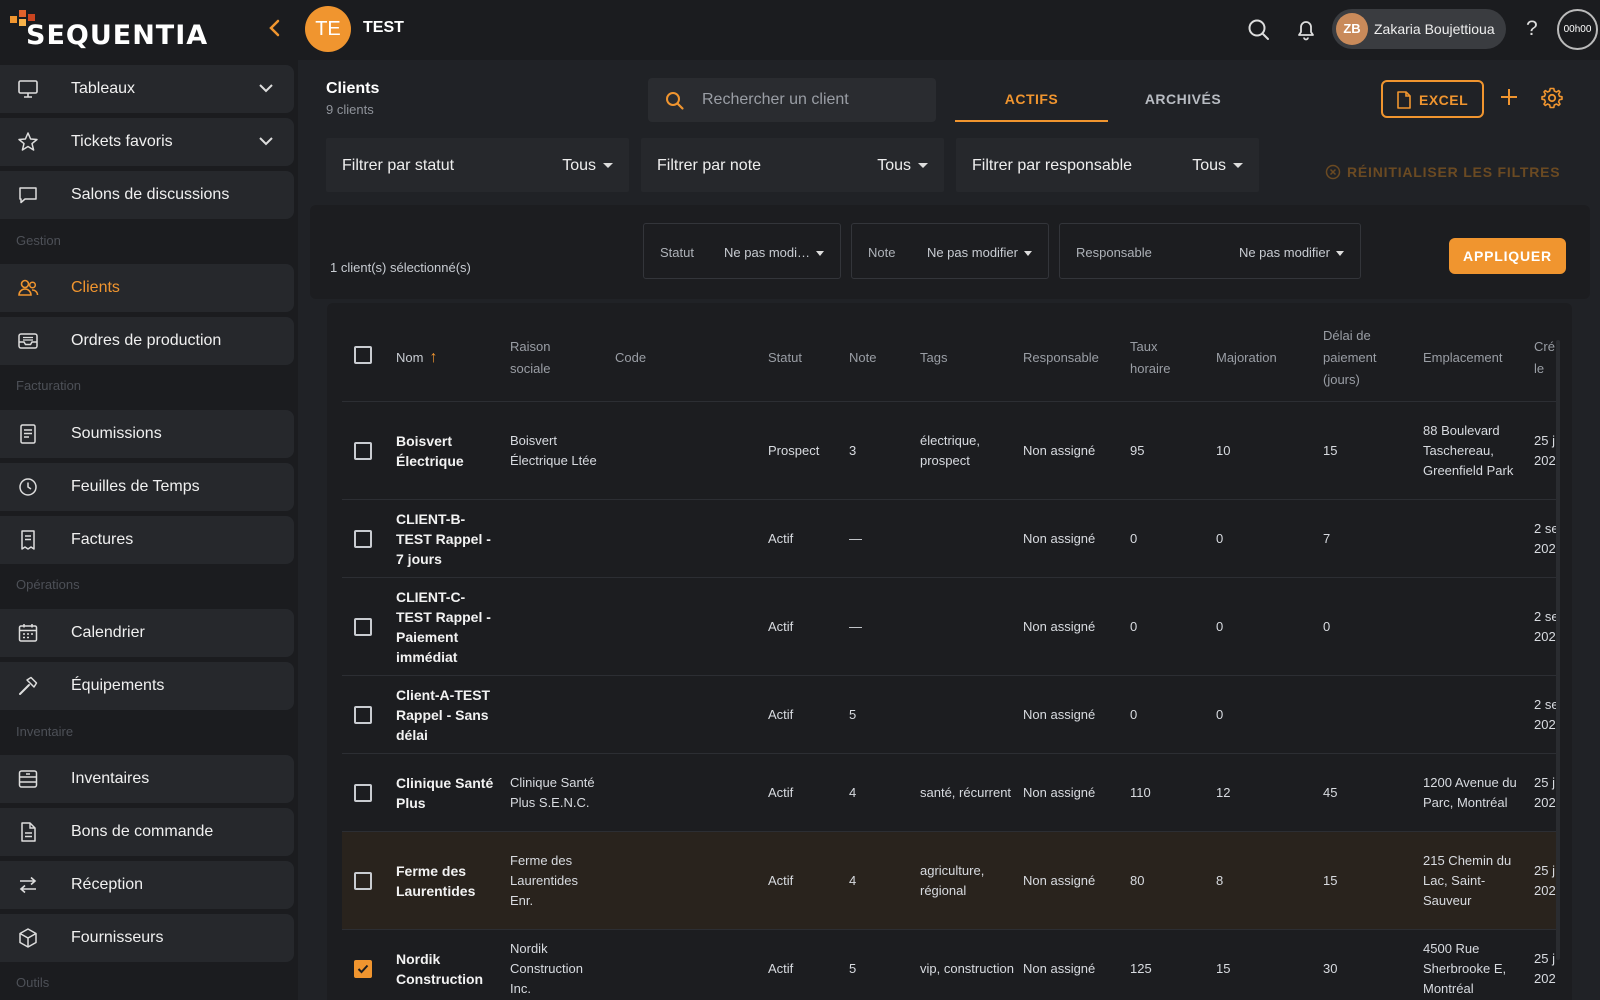 This screenshot has width=1600, height=1000. I want to click on cell-delai: 15, so click(1330, 450).